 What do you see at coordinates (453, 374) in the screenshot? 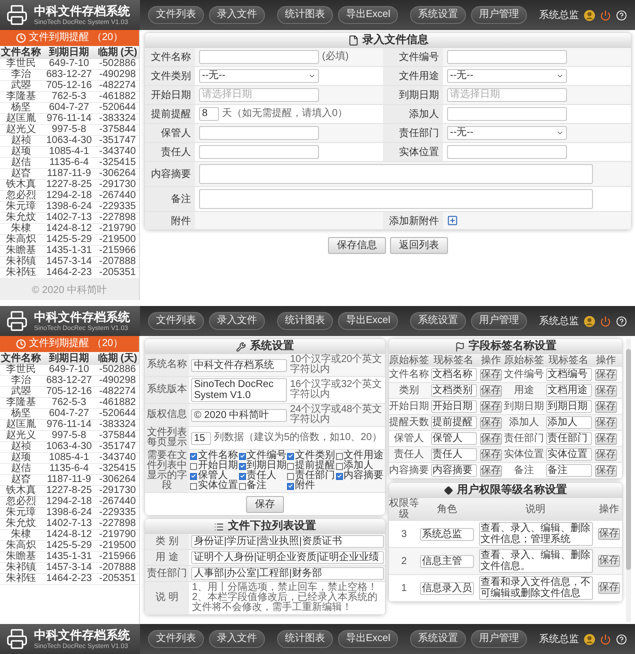
I see `input-field: 文档名称` at bounding box center [453, 374].